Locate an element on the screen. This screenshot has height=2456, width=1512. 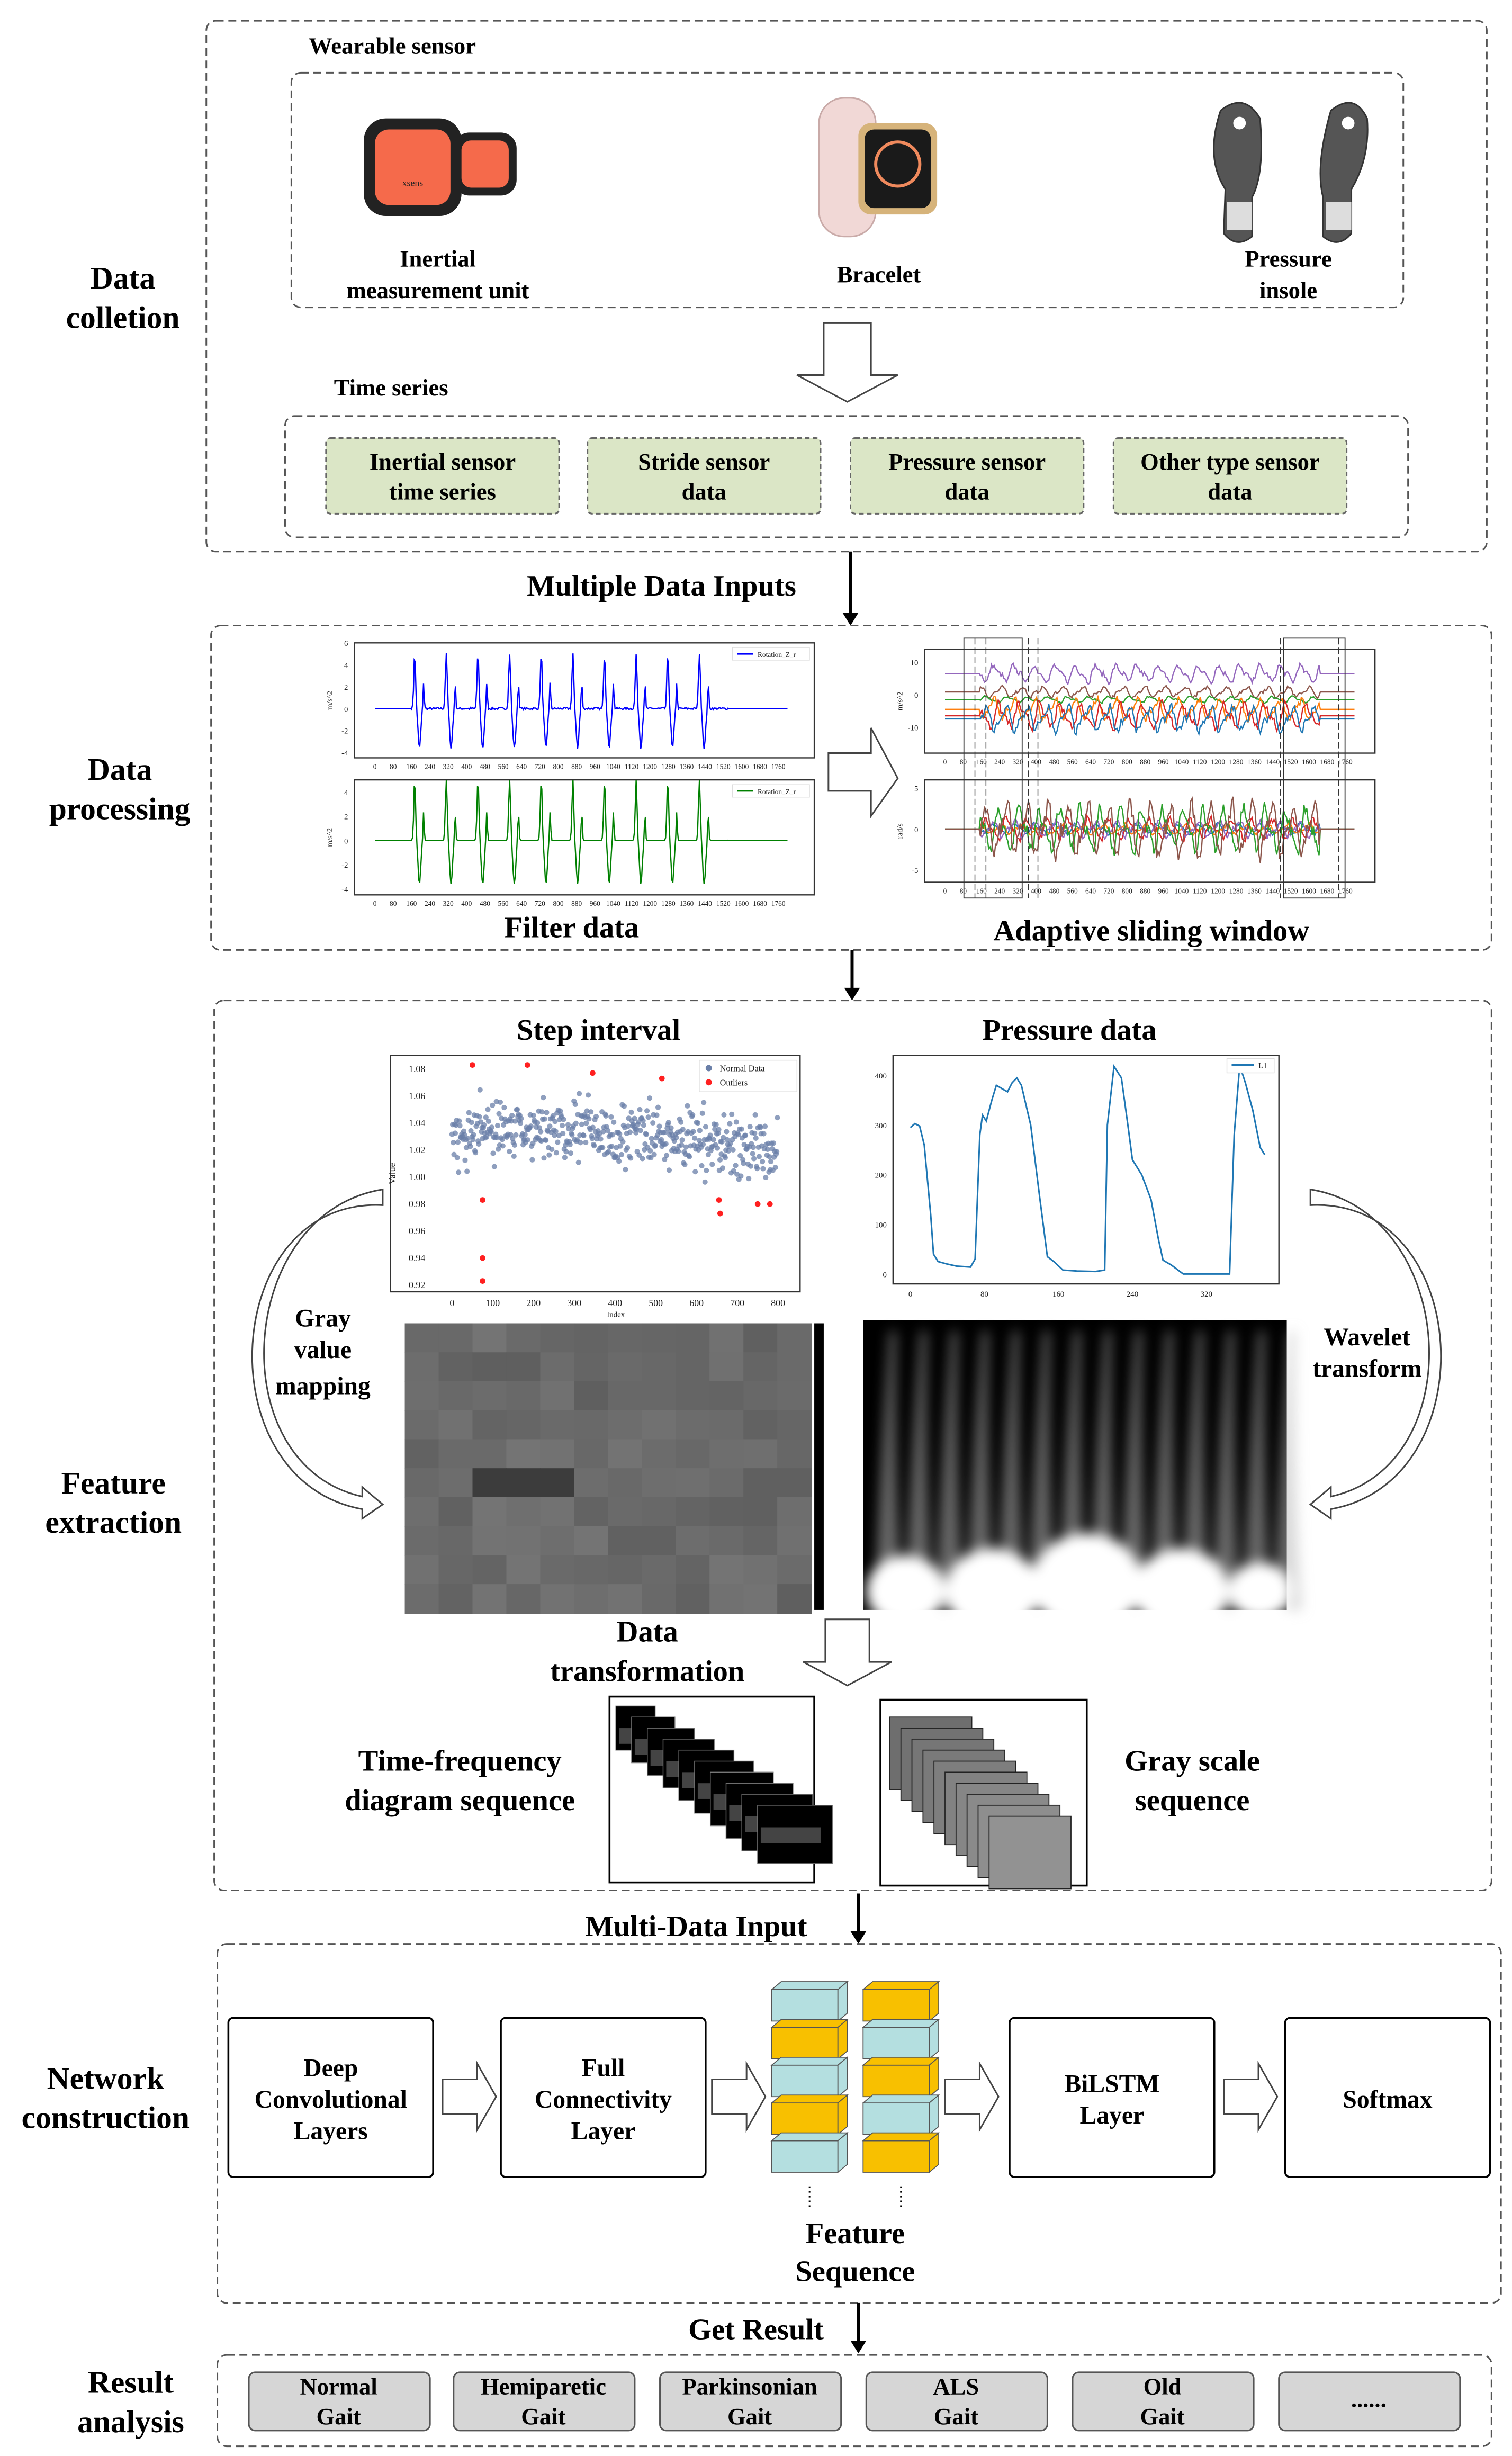
layer-label: Layers is located at coordinates (331, 2131).